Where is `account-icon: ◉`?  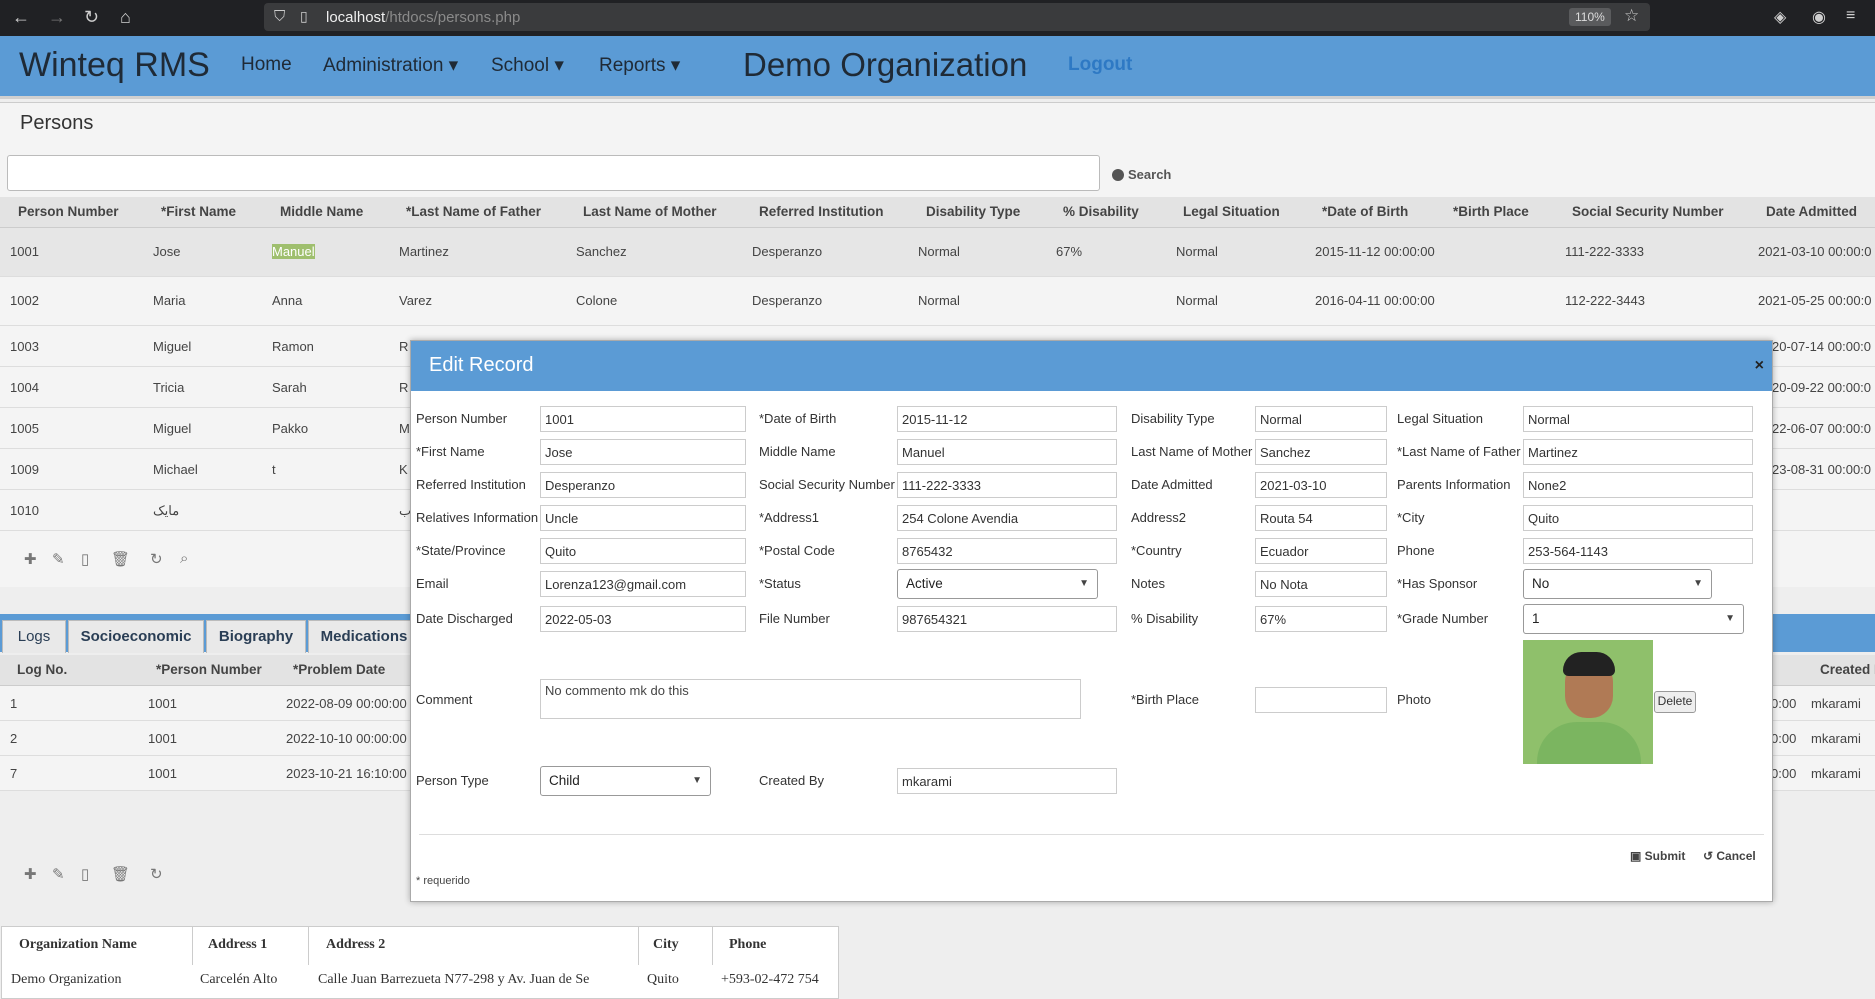 account-icon: ◉ is located at coordinates (1819, 17).